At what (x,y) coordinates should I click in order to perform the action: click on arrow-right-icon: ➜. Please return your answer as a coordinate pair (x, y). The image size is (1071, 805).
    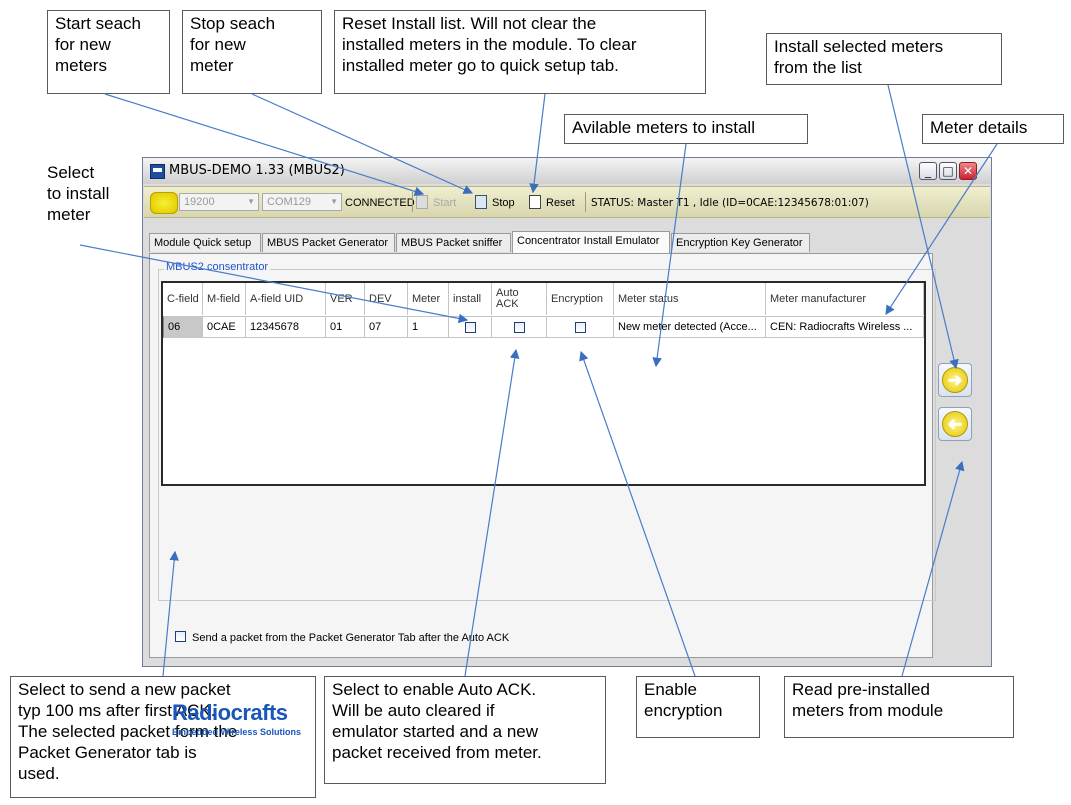
    Looking at the image, I should click on (955, 380).